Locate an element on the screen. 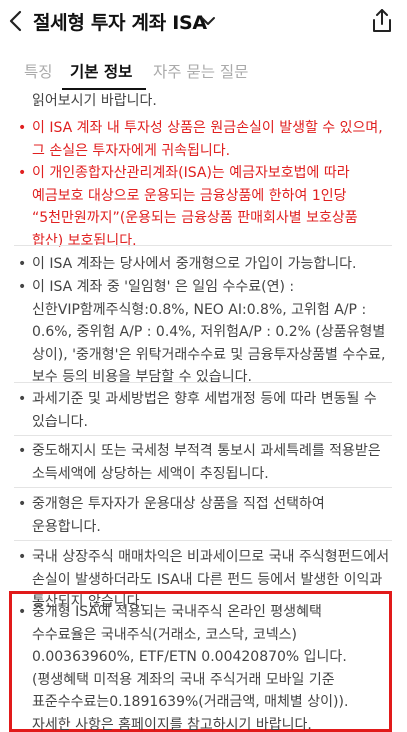 This screenshot has width=407, height=732. list-item: • 이 ISA 계좌는 당사에서 중개형으로 가입이 가능합니다. is located at coordinates (187, 264).